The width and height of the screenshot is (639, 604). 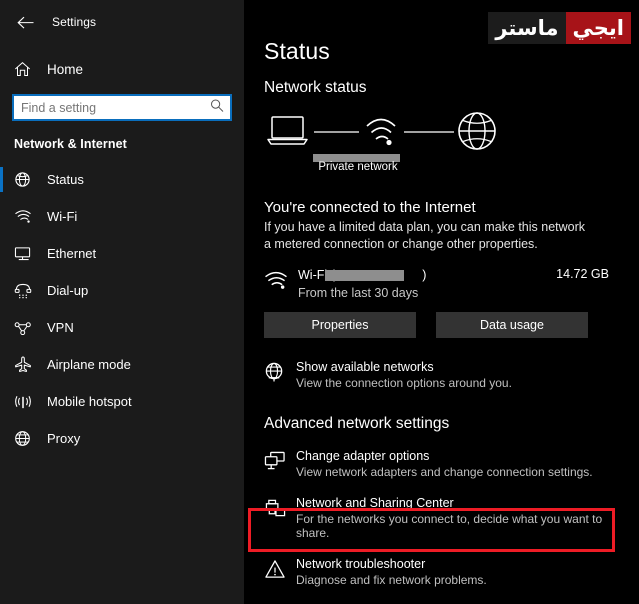 I want to click on search-box, so click(x=122, y=107).